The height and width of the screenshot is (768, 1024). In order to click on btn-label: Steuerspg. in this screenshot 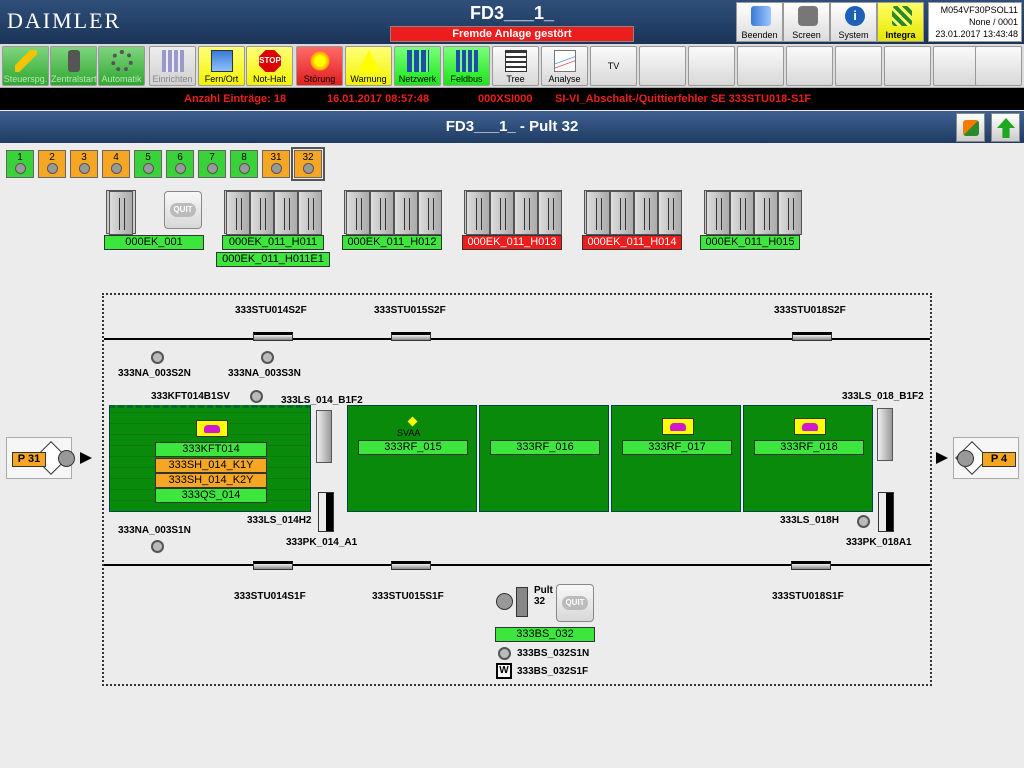, I will do `click(25, 79)`.